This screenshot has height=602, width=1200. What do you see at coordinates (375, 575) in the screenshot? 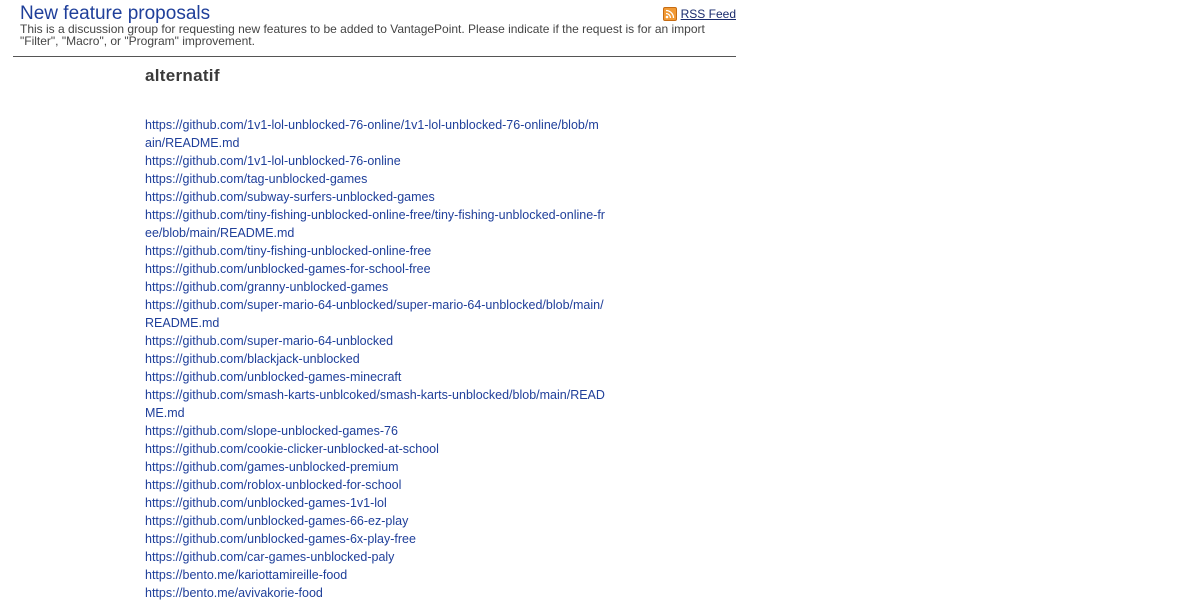
I see `post-link: https://bento.me/kariottamireille-food` at bounding box center [375, 575].